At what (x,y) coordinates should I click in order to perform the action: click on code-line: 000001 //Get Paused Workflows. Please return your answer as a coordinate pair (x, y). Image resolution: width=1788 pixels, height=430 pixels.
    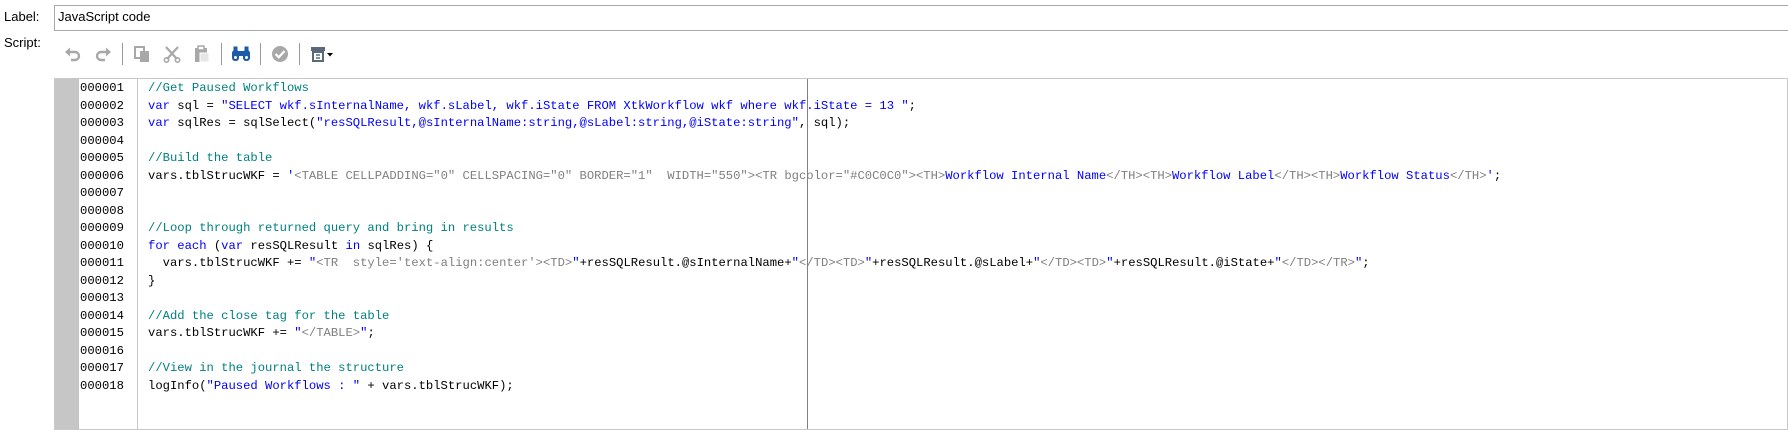
    Looking at the image, I should click on (778, 89).